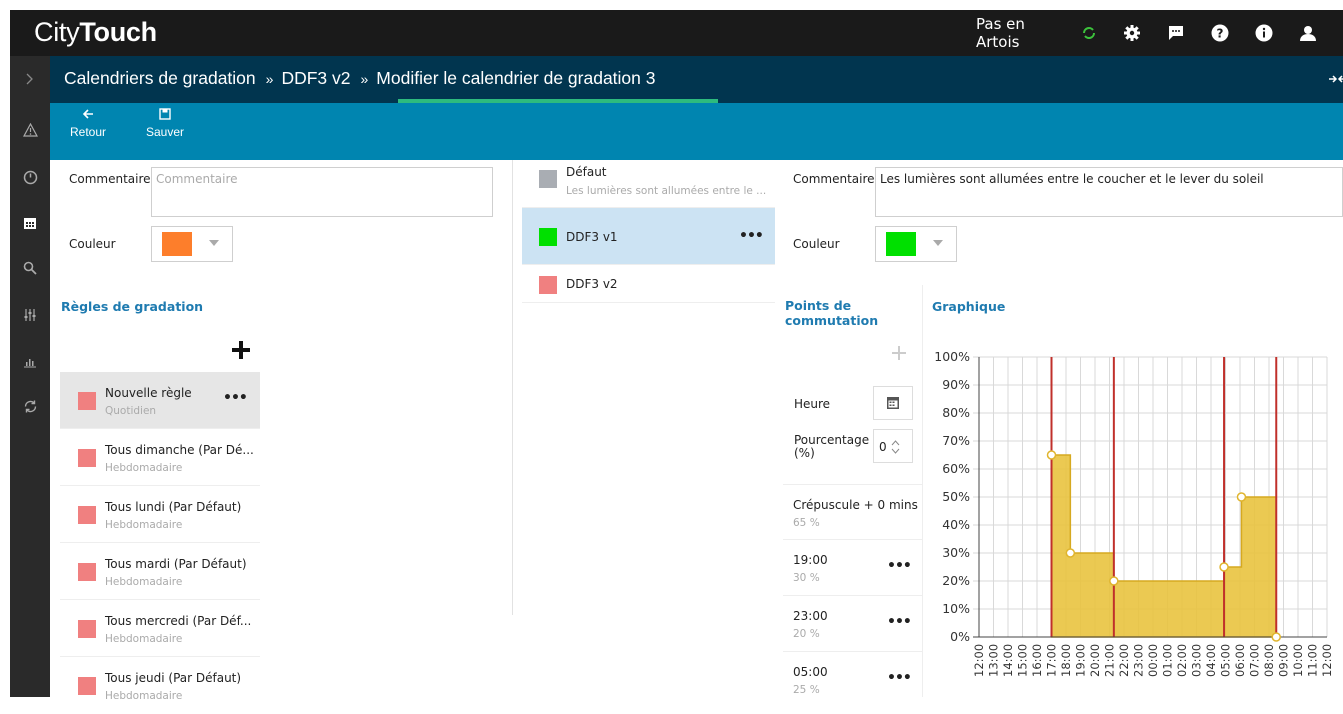 The image size is (1343, 714). Describe the element at coordinates (956, 608) in the screenshot. I see `y-tick-label: 10%` at that location.